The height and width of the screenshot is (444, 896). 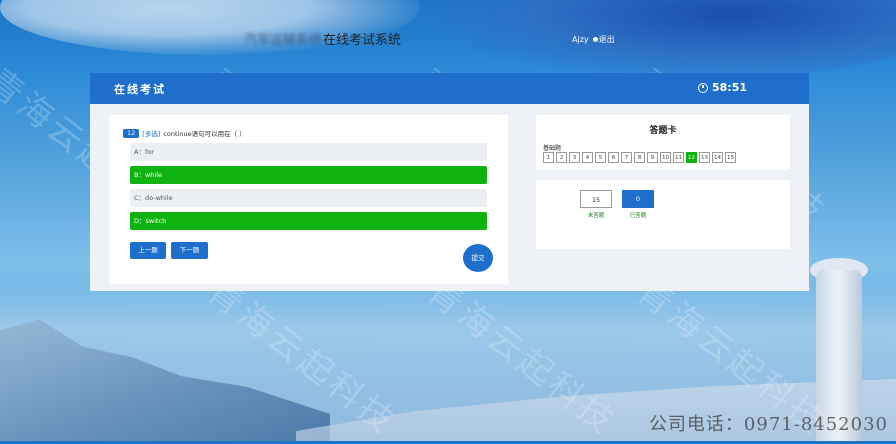 I want to click on answer-cell: 2, so click(x=561, y=157).